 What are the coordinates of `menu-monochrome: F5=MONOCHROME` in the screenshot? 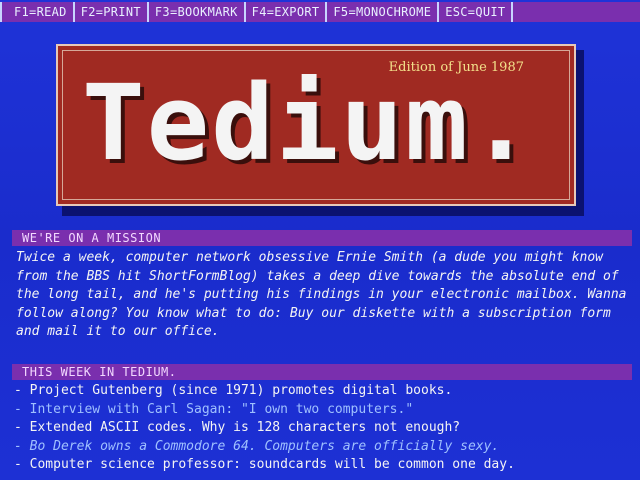 It's located at (383, 12).